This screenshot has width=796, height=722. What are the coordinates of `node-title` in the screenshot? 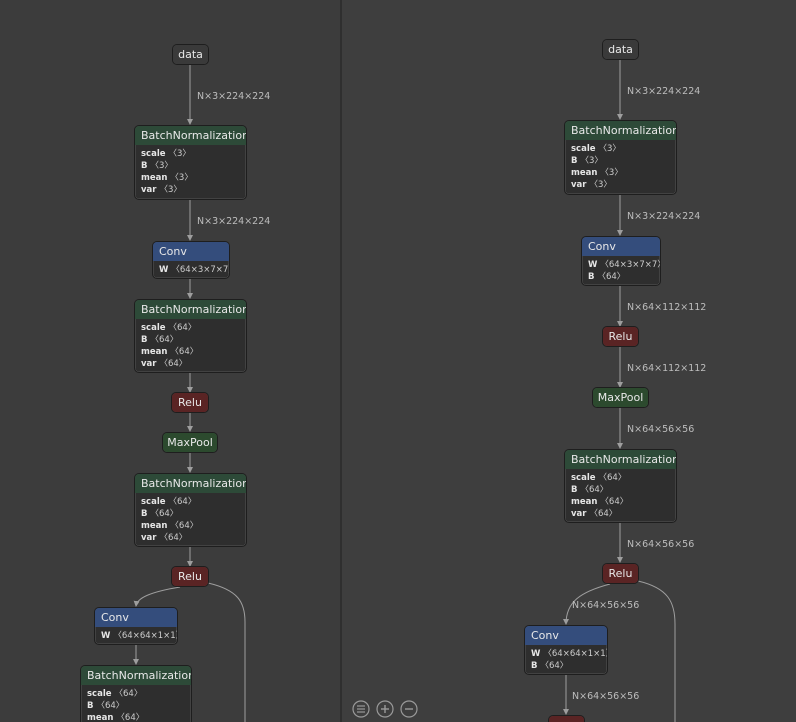 It's located at (566, 719).